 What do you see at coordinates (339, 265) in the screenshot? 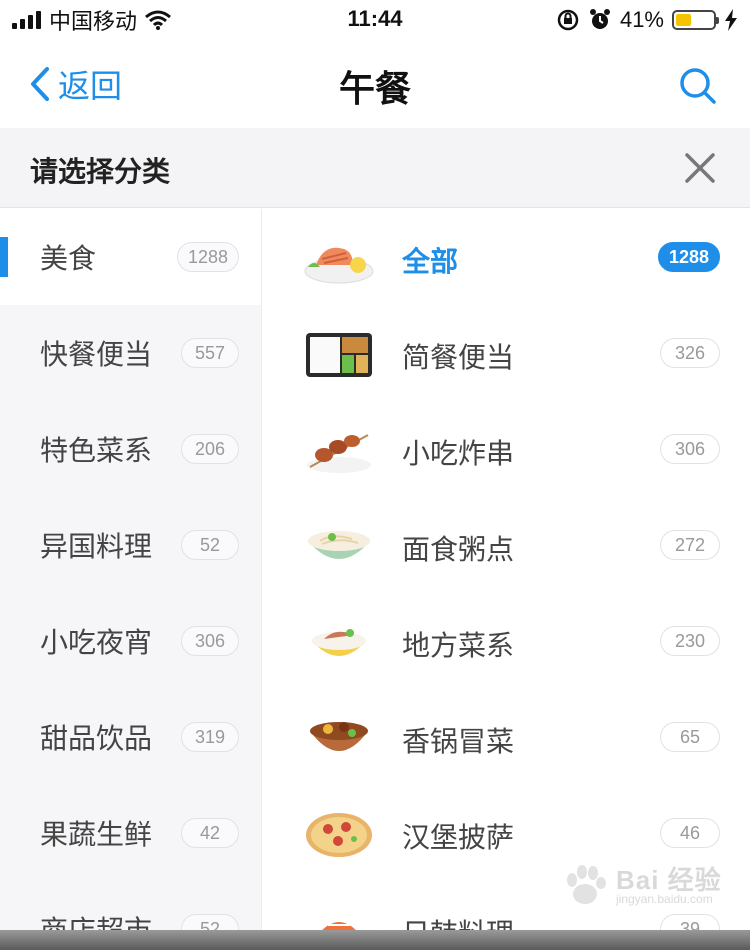
I see `grilled-salmon-icon` at bounding box center [339, 265].